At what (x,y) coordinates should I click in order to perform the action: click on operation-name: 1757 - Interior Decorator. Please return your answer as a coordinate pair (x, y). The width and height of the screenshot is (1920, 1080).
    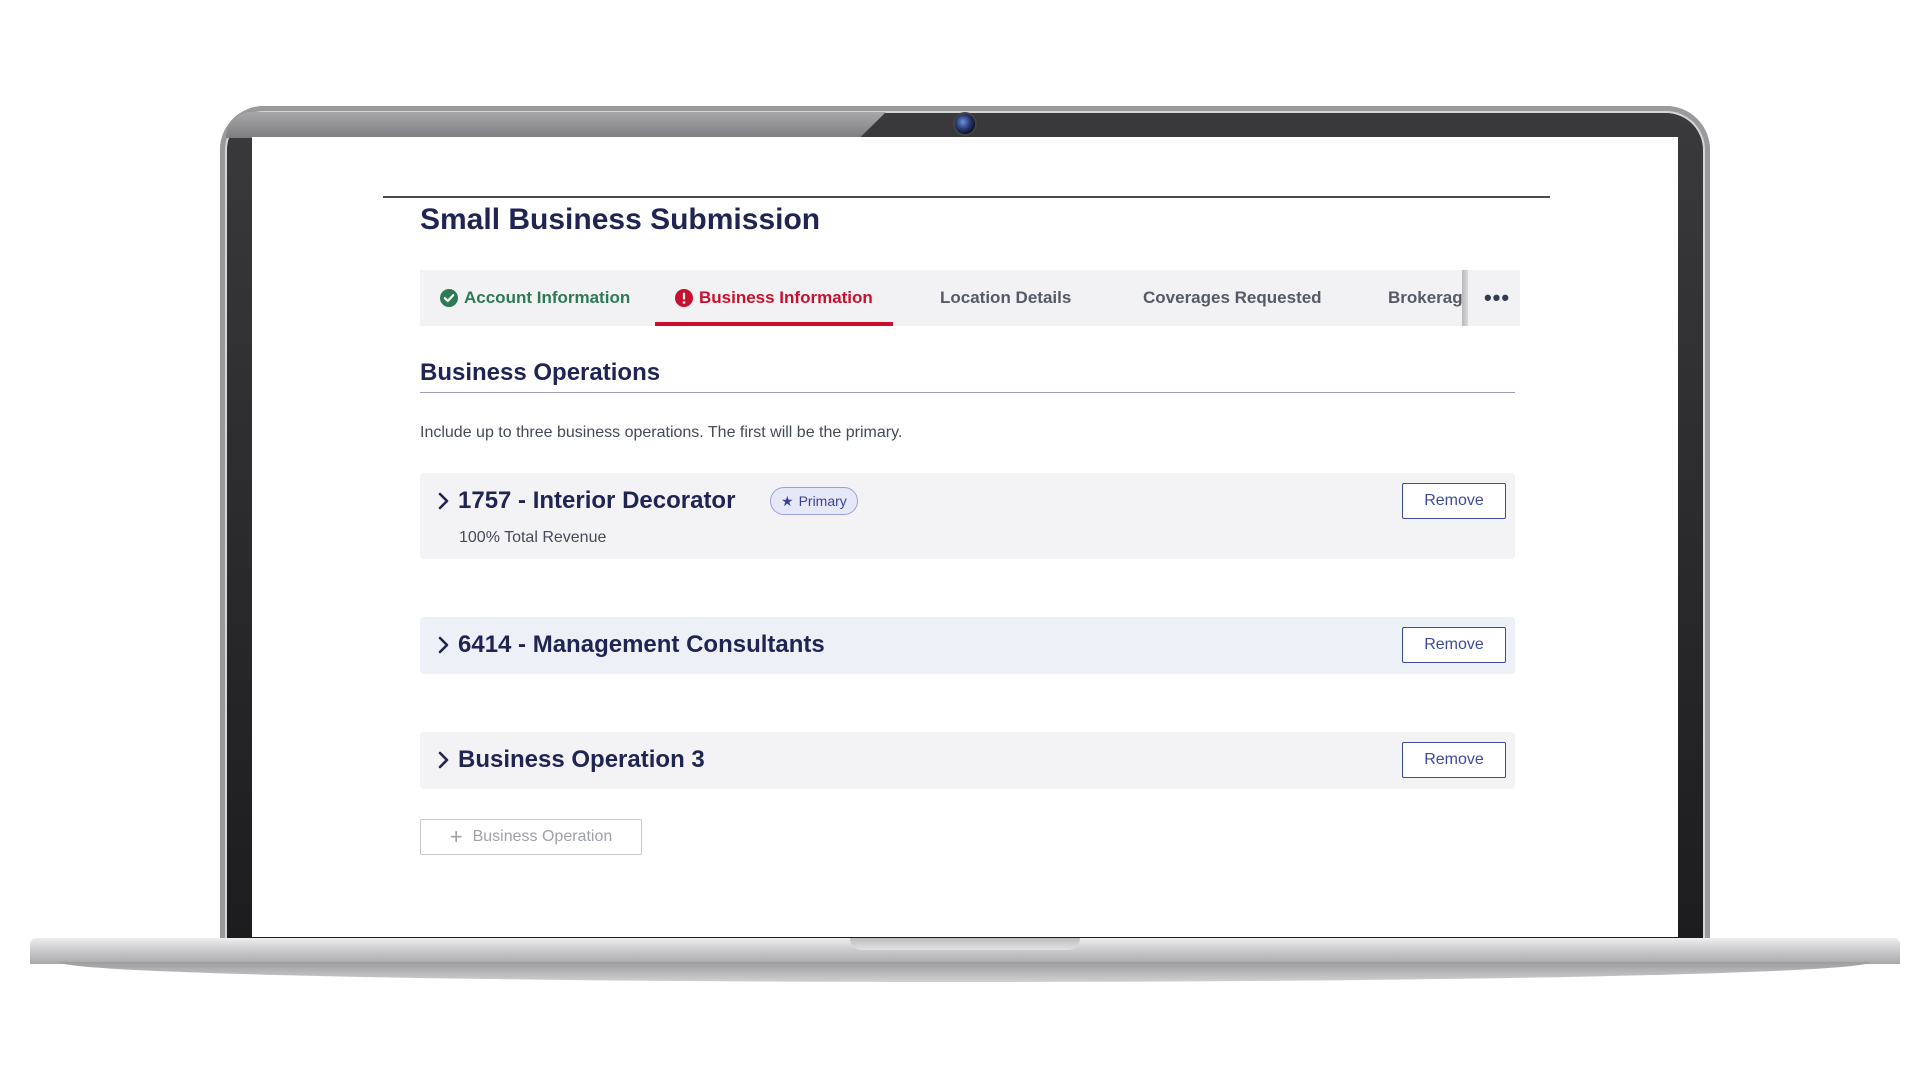
    Looking at the image, I should click on (597, 500).